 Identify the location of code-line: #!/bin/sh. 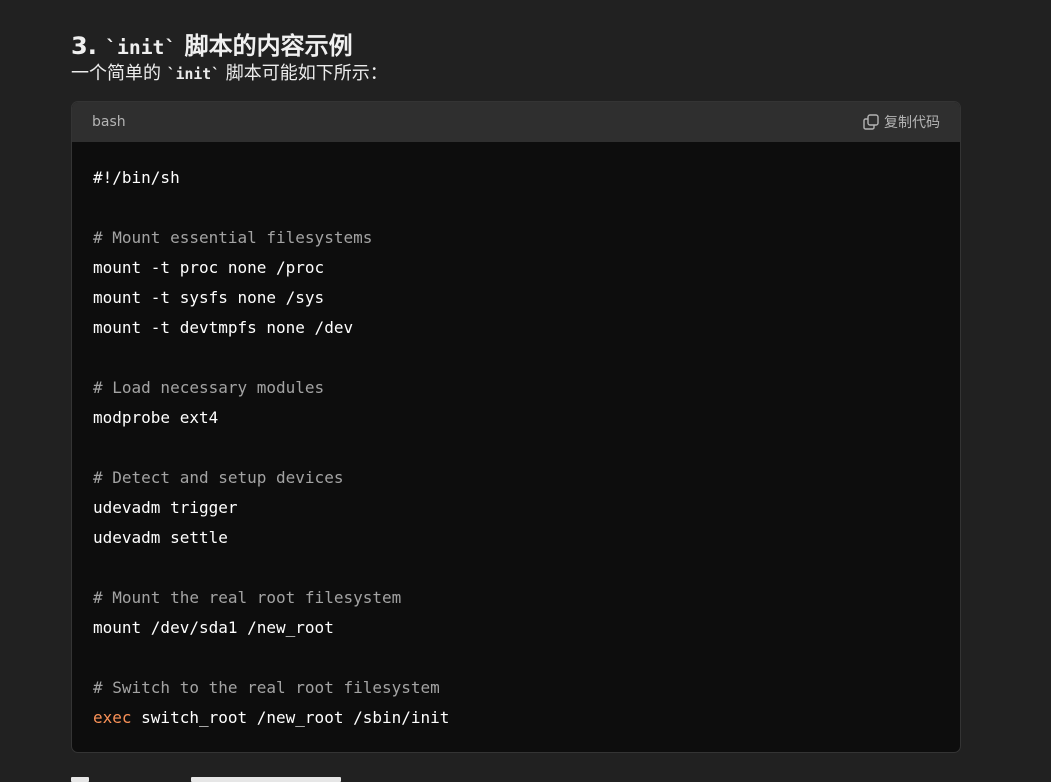
(136, 177).